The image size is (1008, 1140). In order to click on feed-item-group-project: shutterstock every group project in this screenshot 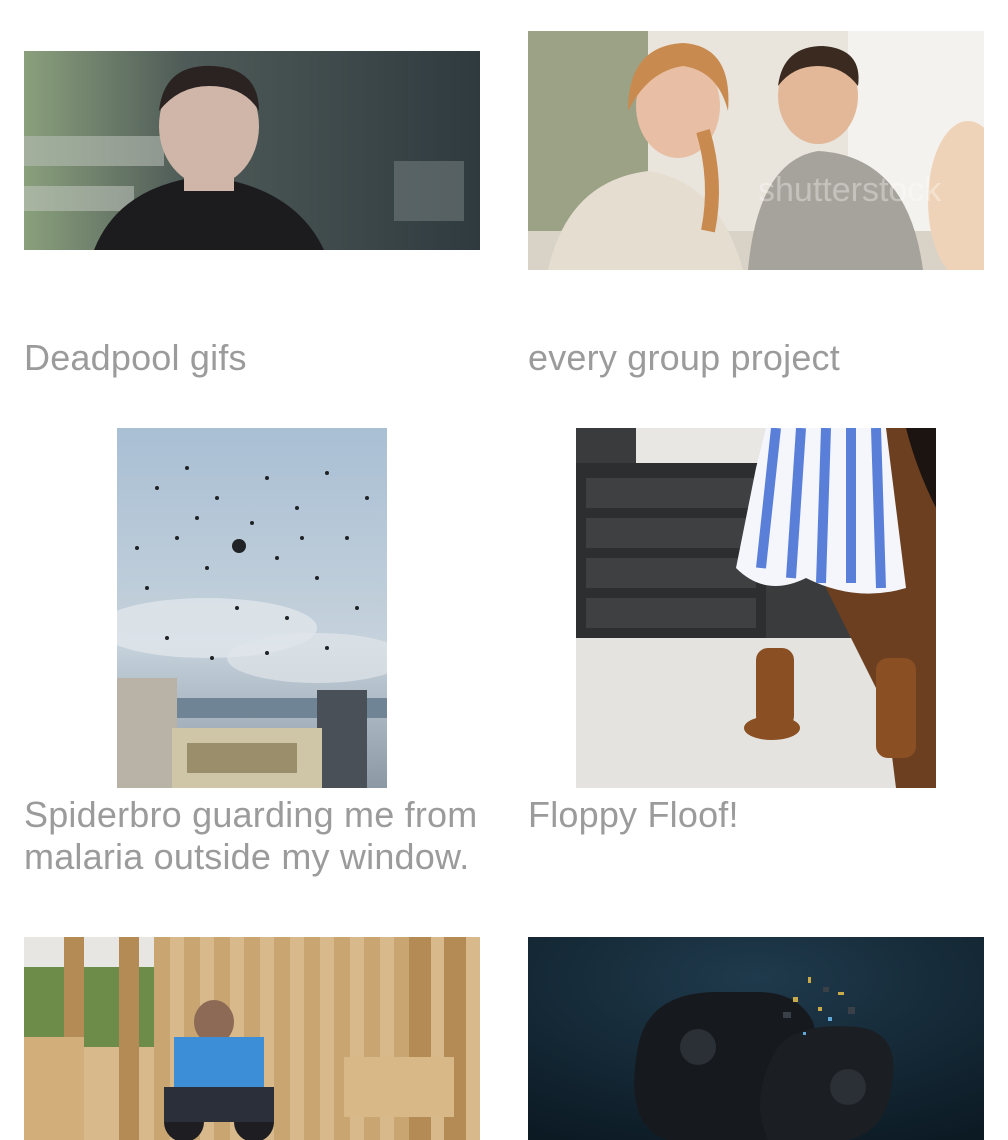, I will do `click(756, 206)`.